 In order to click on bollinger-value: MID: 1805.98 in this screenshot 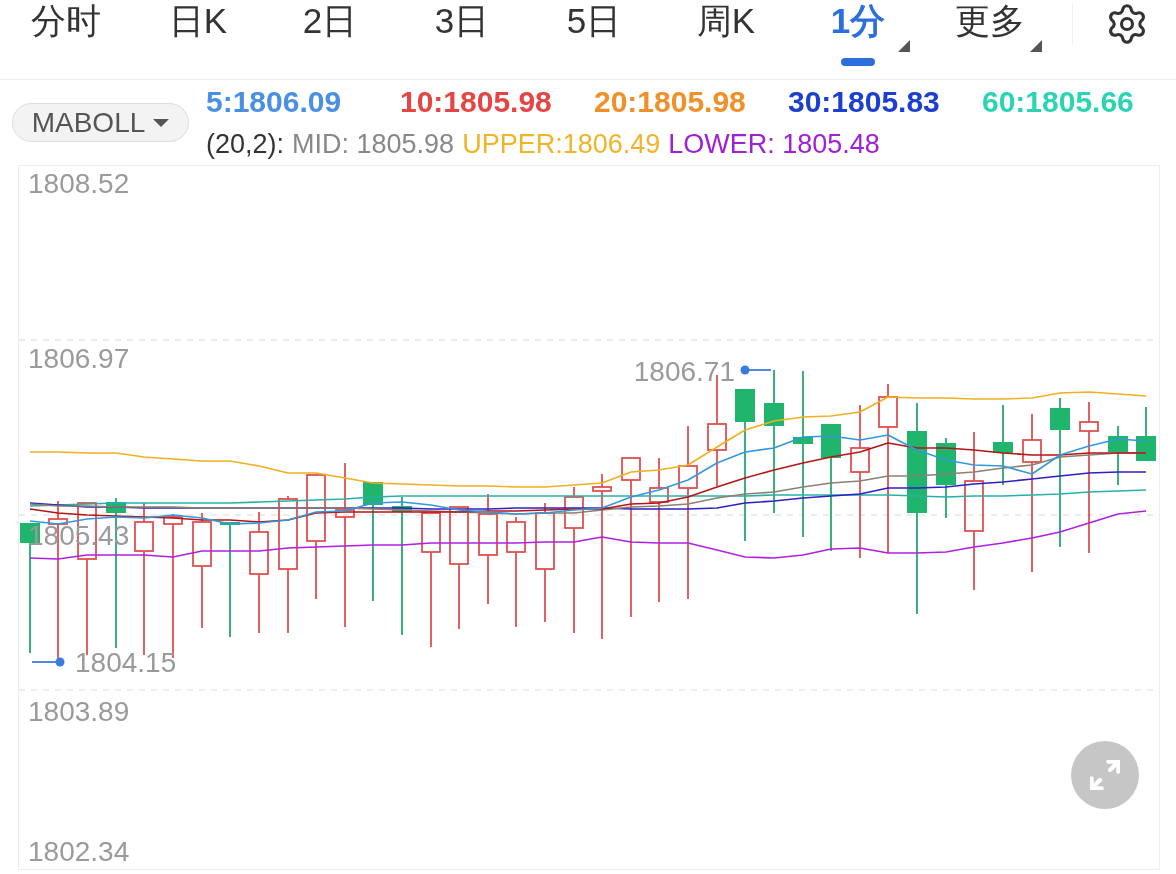, I will do `click(373, 144)`.